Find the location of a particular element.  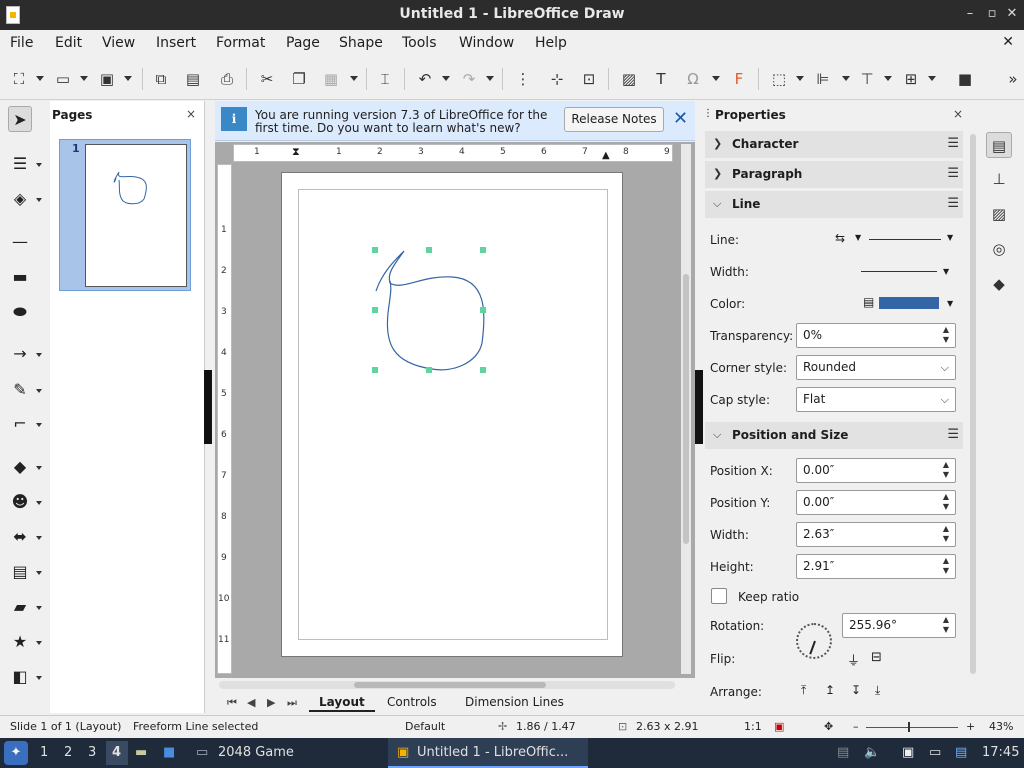

left-indent-marker: ⧗ is located at coordinates (296, 152).